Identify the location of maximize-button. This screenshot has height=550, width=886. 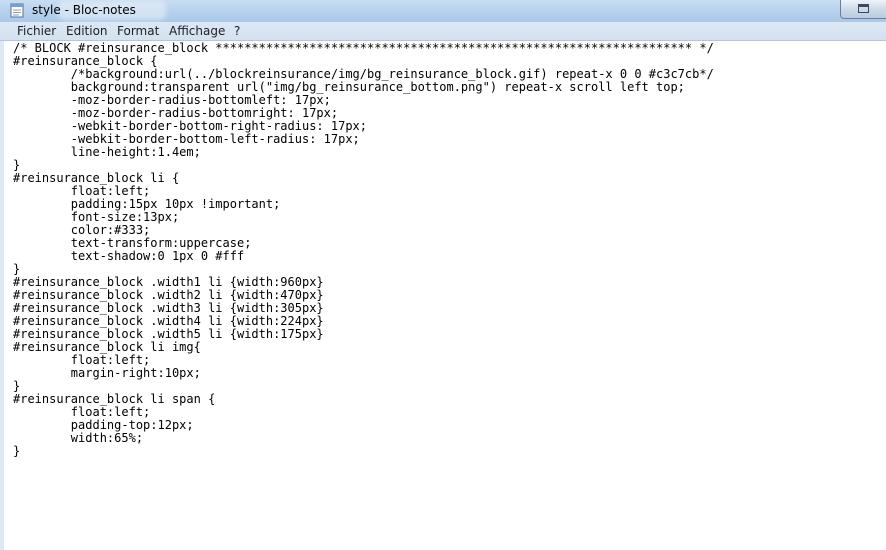
(863, 9).